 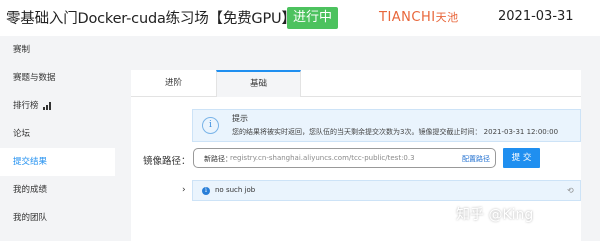 What do you see at coordinates (57, 134) in the screenshot?
I see `sidebar-item-forum: 论坛` at bounding box center [57, 134].